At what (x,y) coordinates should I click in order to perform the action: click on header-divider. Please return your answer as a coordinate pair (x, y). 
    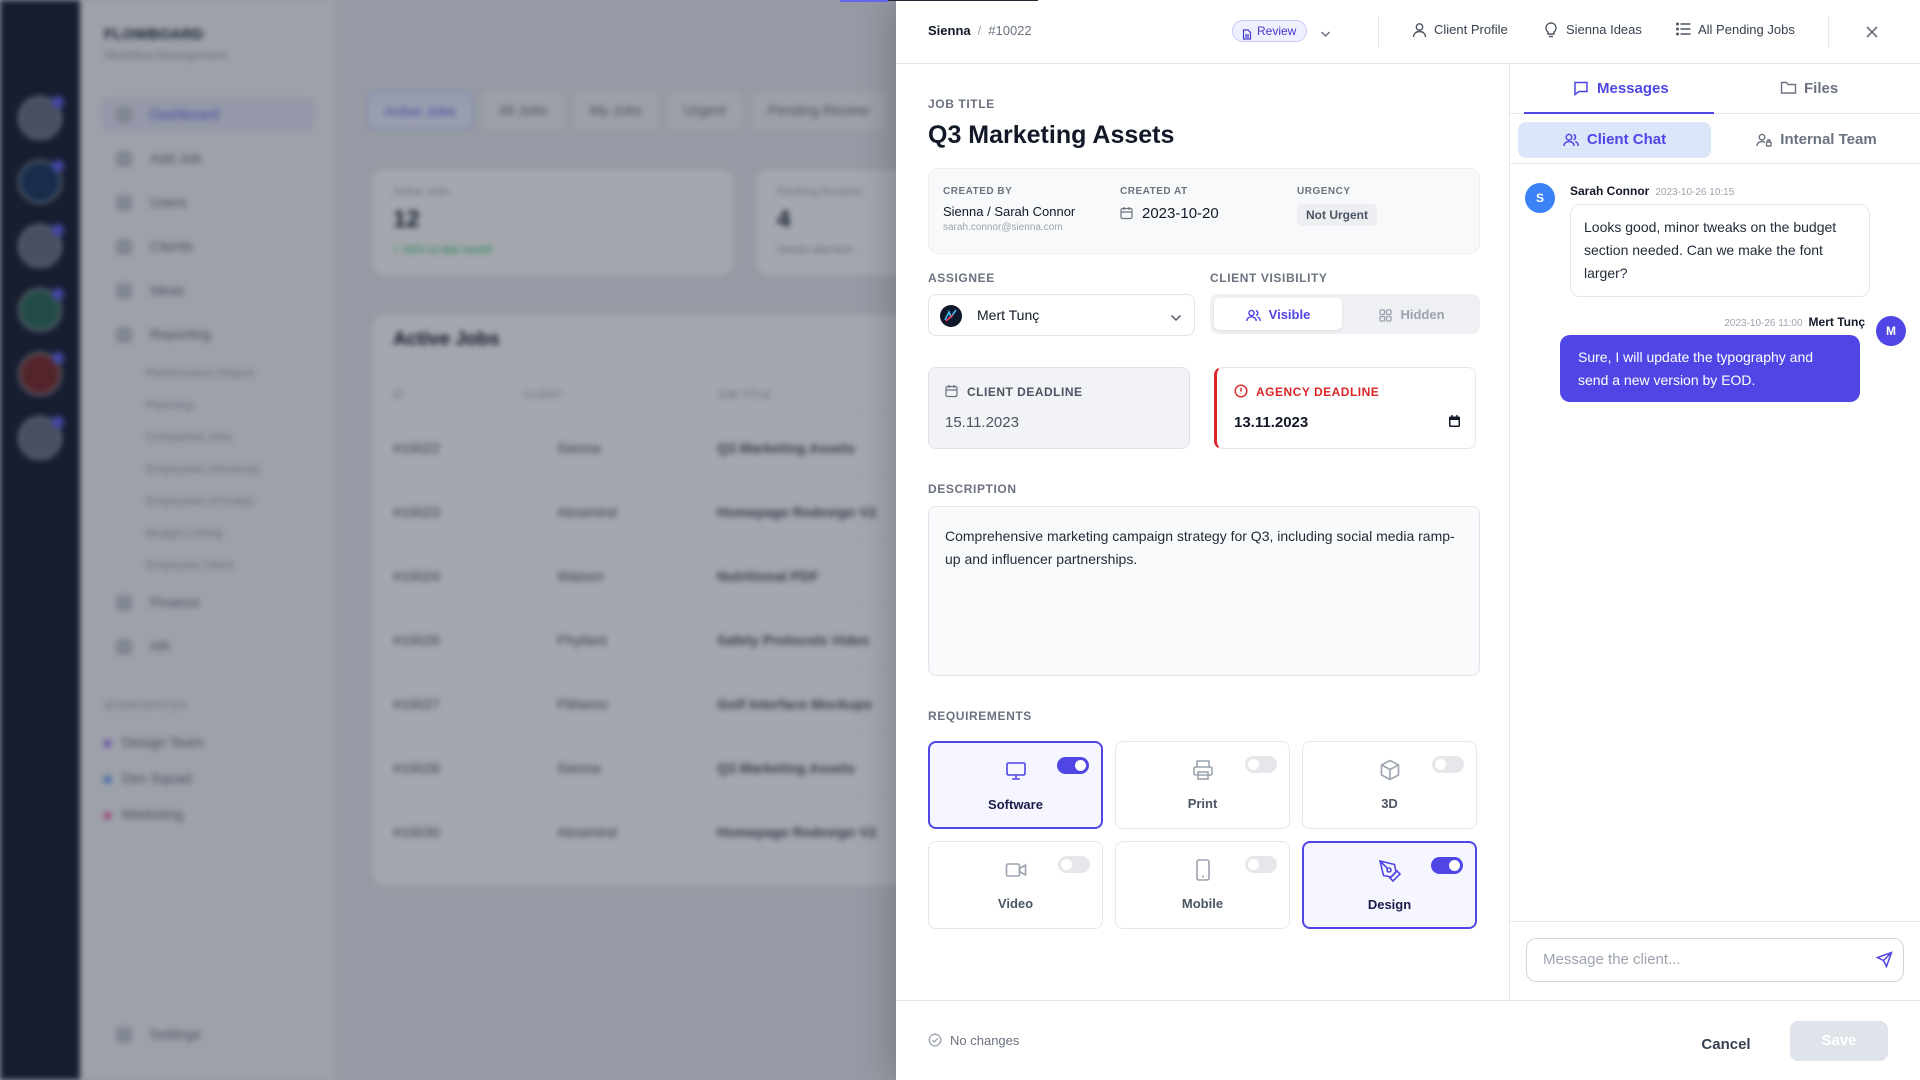
    Looking at the image, I should click on (1828, 32).